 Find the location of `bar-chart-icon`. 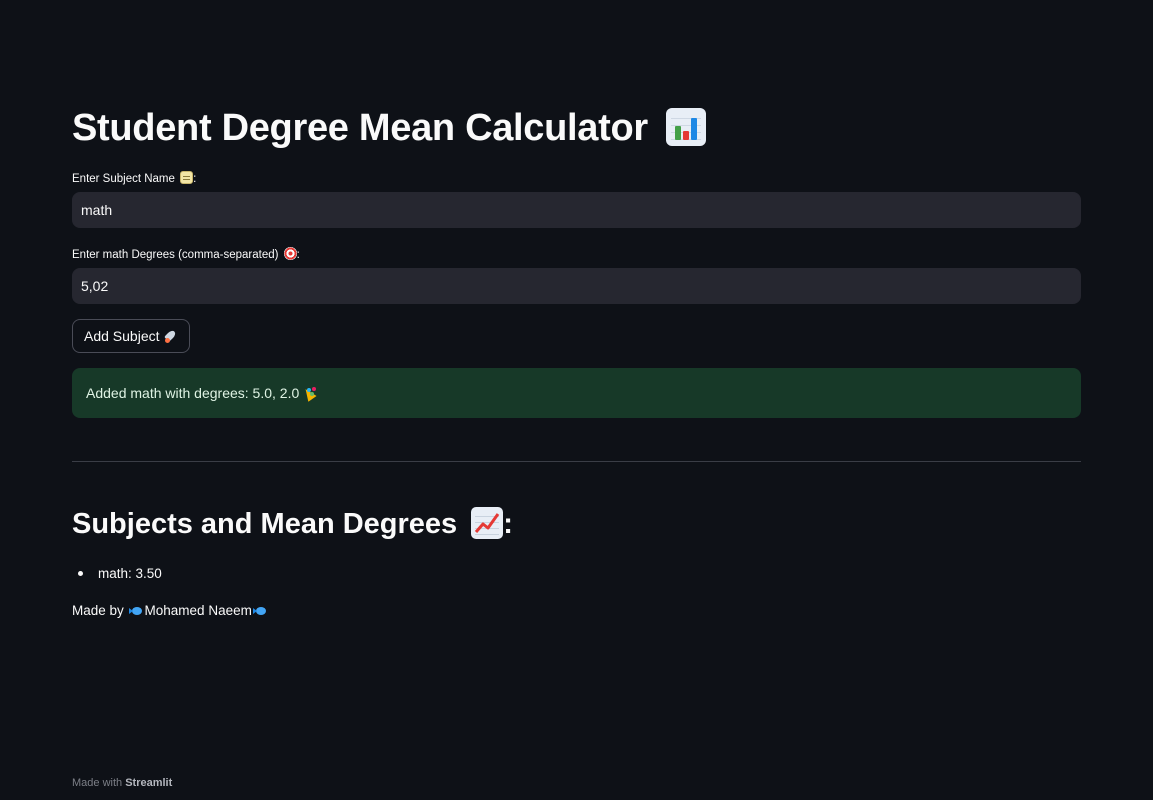

bar-chart-icon is located at coordinates (686, 127).